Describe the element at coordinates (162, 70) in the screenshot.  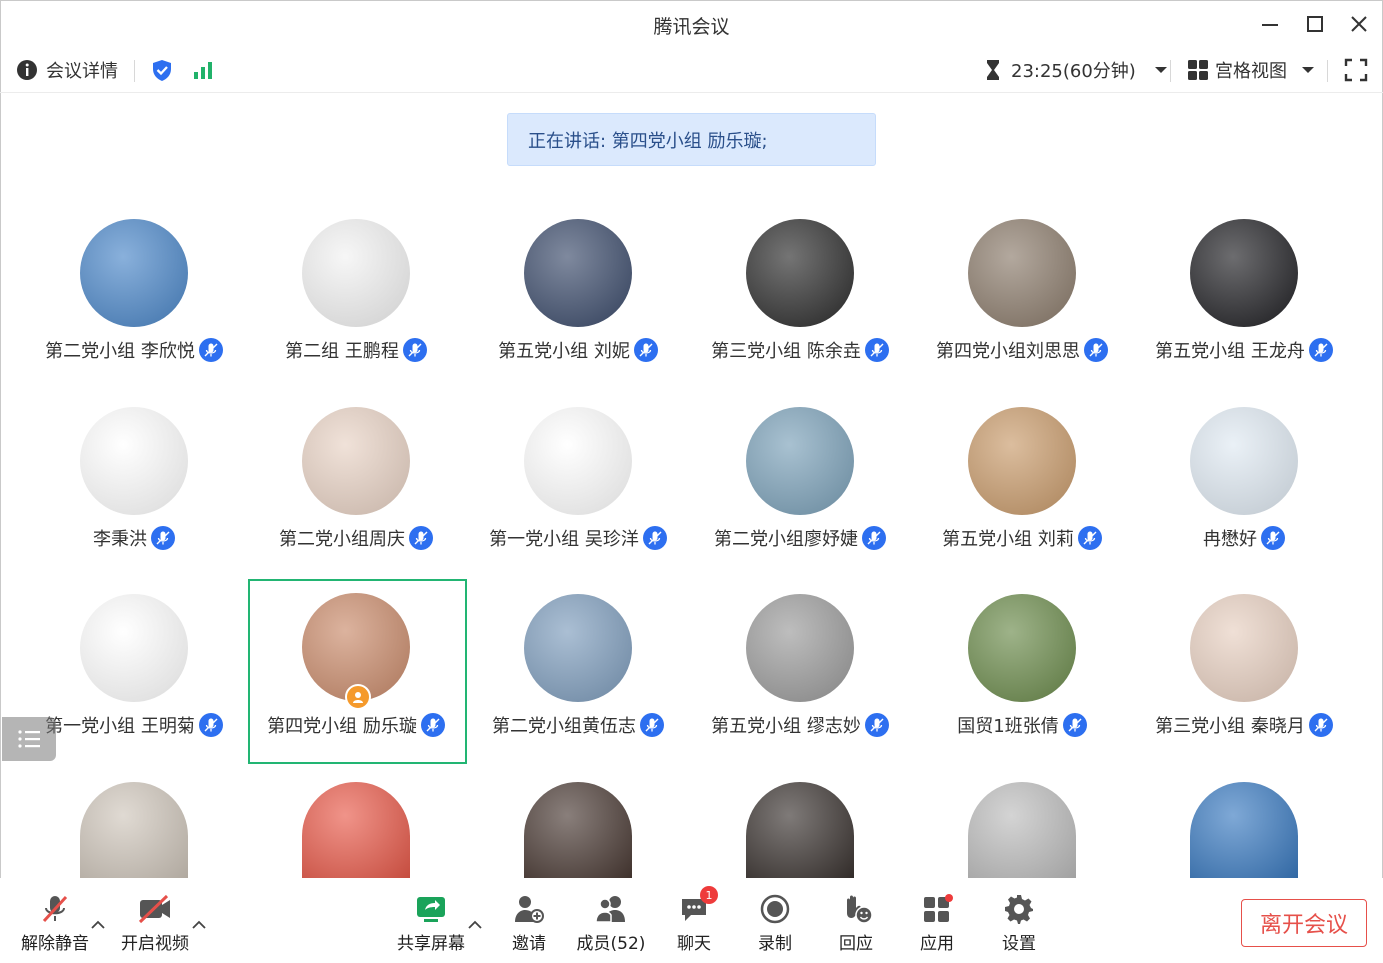
I see `security-shield-button` at that location.